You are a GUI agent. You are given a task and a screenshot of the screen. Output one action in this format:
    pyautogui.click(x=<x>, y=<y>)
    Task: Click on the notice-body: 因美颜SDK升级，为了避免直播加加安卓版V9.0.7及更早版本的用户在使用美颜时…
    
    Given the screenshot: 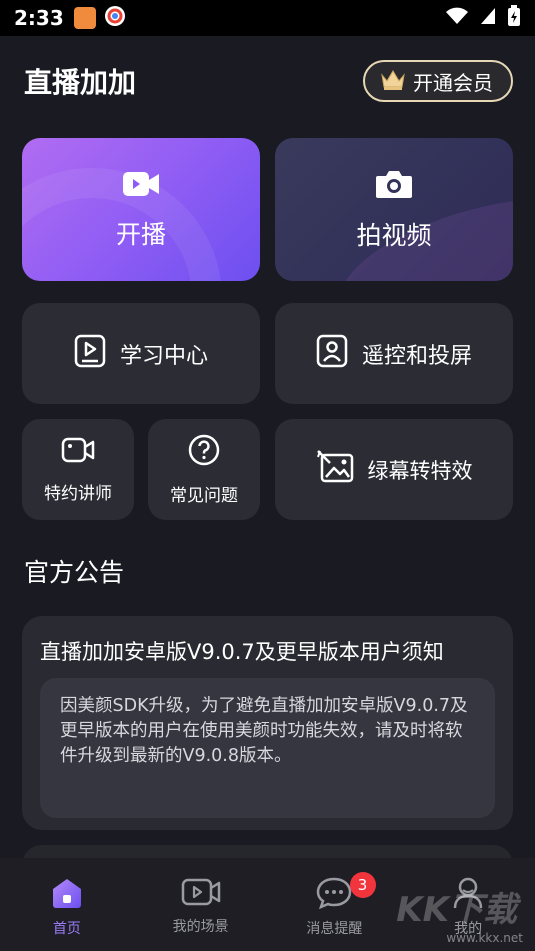 What is the action you would take?
    pyautogui.click(x=267, y=748)
    